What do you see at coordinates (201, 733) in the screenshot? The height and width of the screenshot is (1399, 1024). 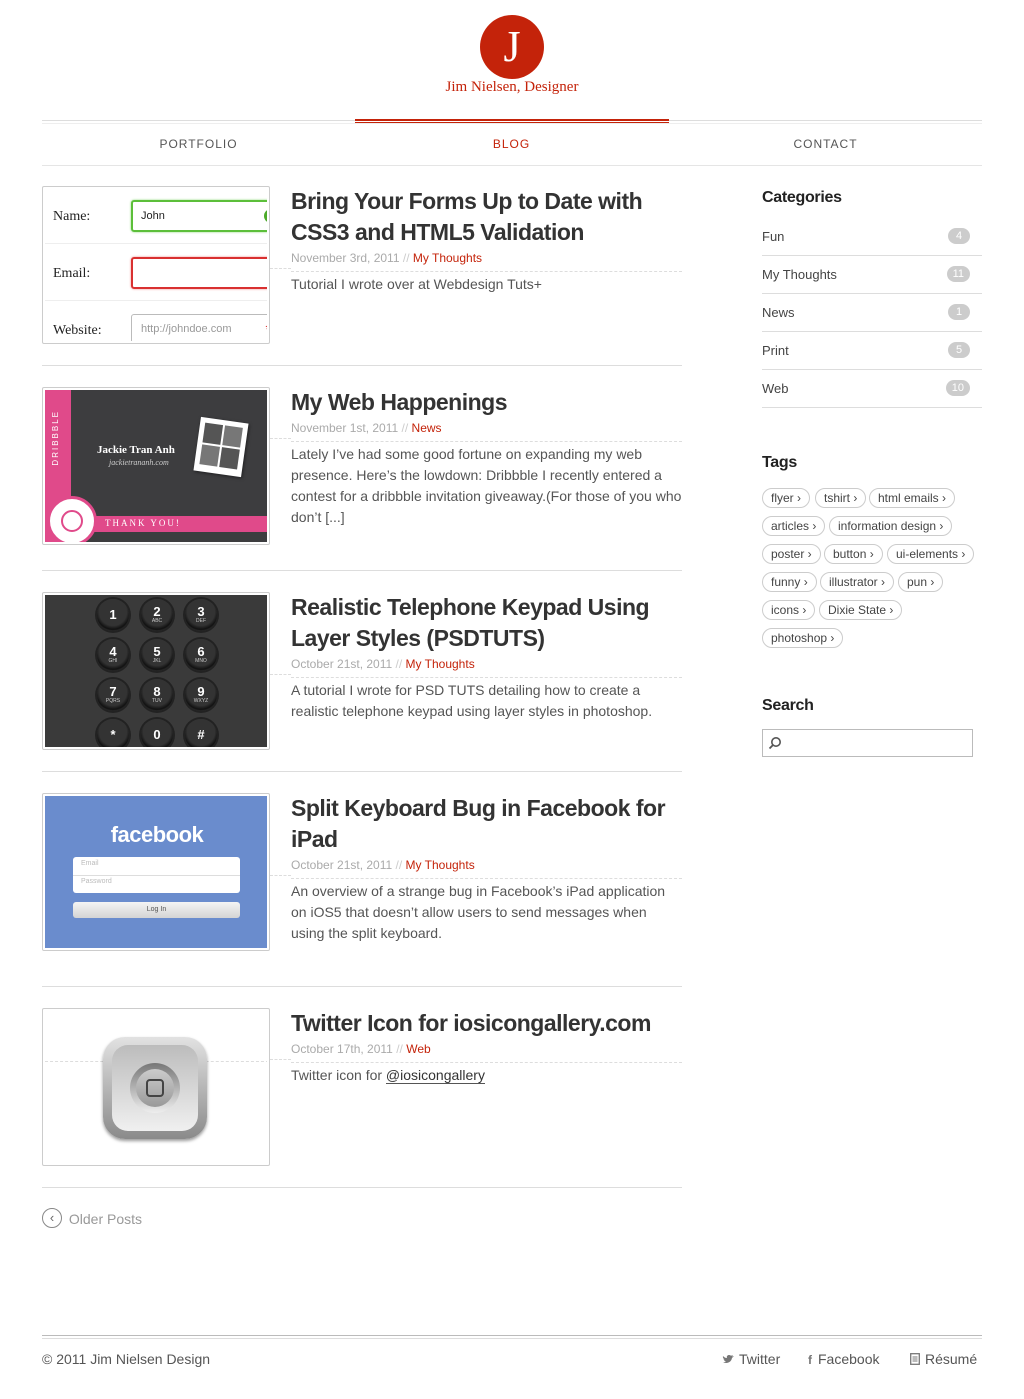 I see `keypad-key: #` at bounding box center [201, 733].